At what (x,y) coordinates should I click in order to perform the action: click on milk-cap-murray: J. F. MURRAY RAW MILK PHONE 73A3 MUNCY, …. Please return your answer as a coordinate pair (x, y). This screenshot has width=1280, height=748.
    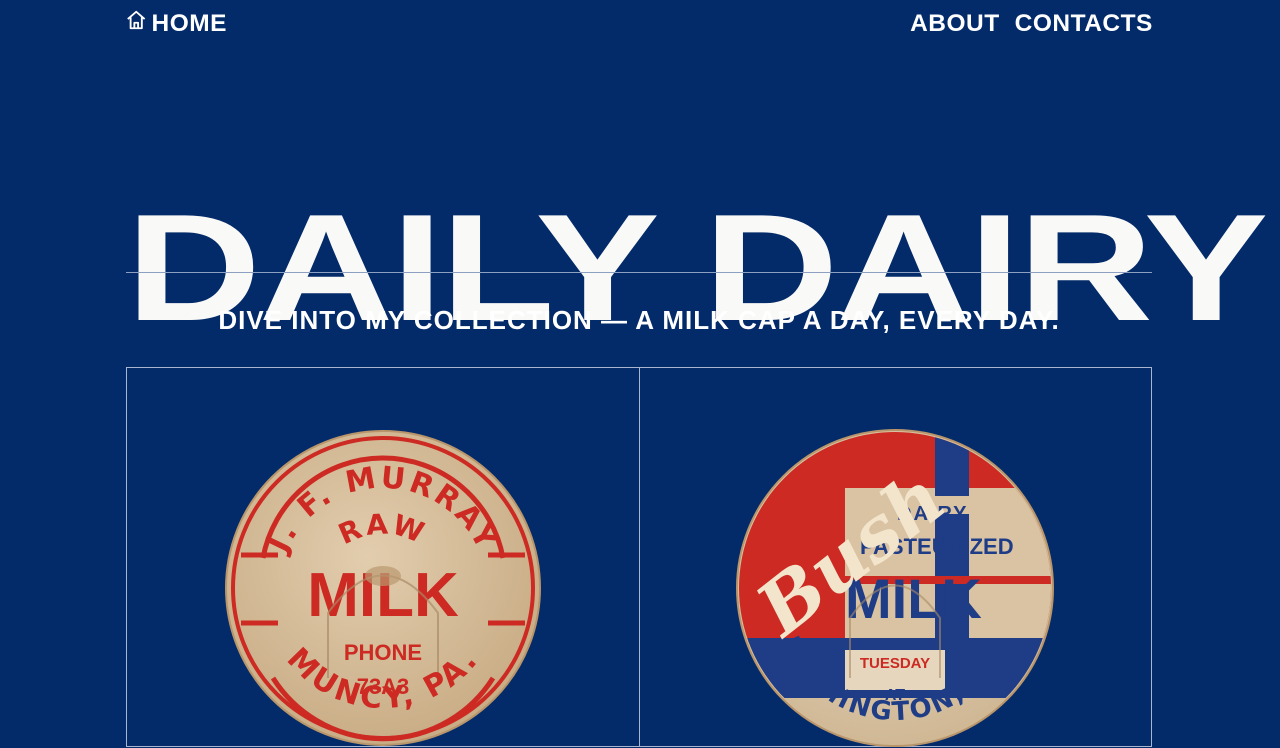
    Looking at the image, I should click on (382, 588).